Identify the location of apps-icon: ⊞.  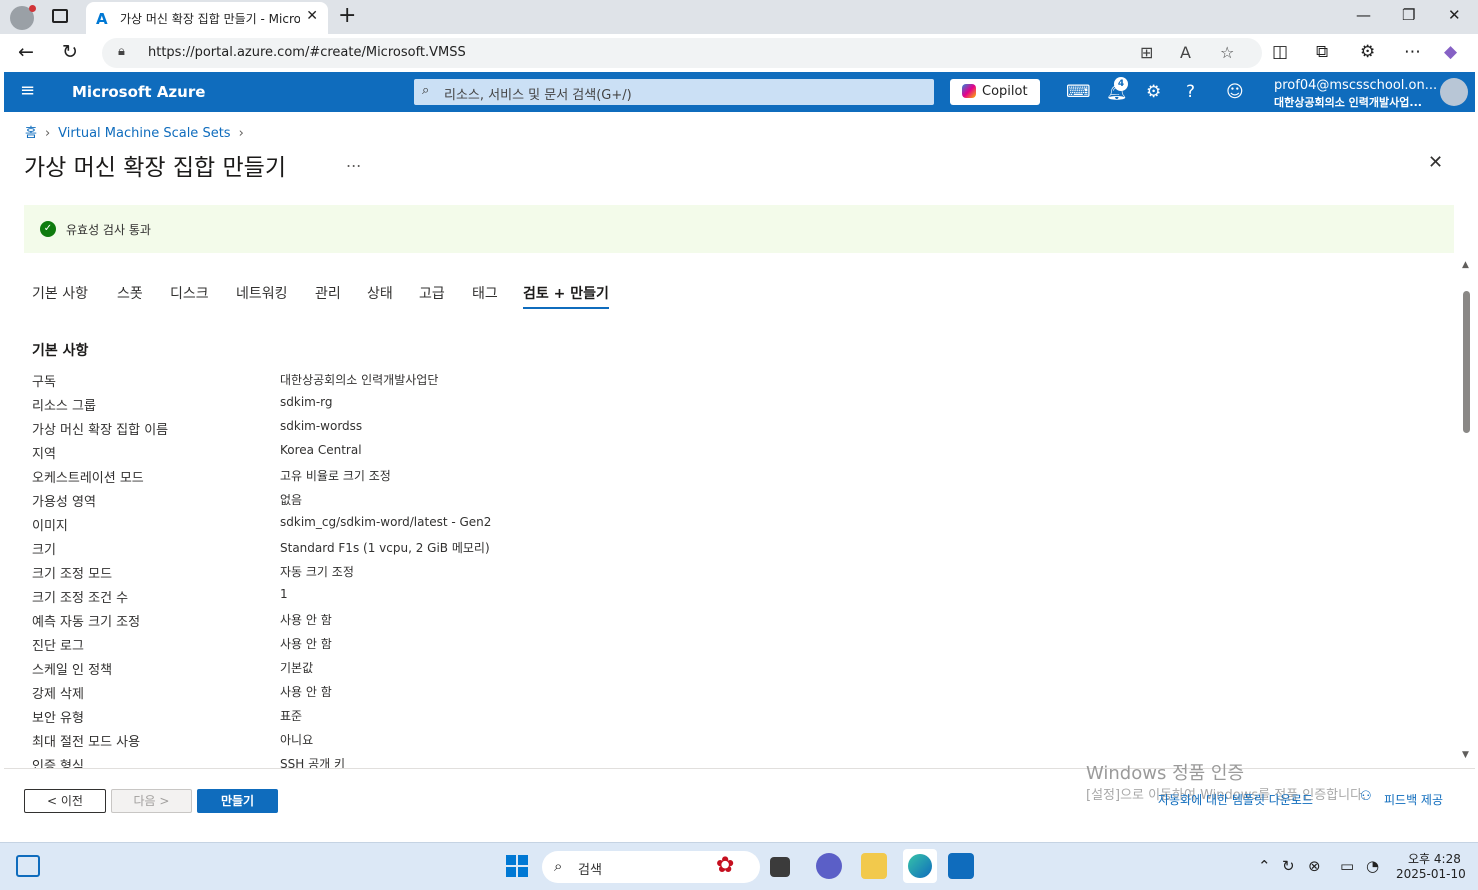
(1146, 52).